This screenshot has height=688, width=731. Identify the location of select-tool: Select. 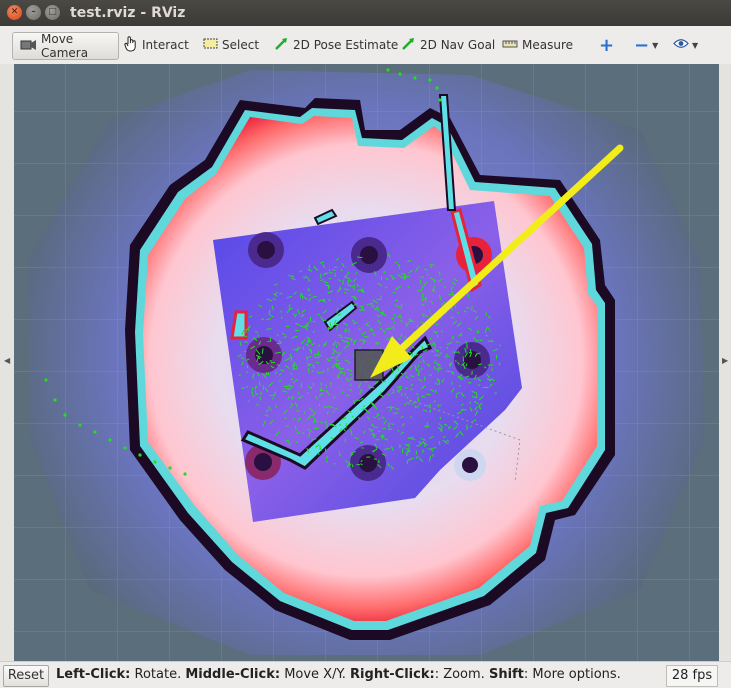
(231, 45).